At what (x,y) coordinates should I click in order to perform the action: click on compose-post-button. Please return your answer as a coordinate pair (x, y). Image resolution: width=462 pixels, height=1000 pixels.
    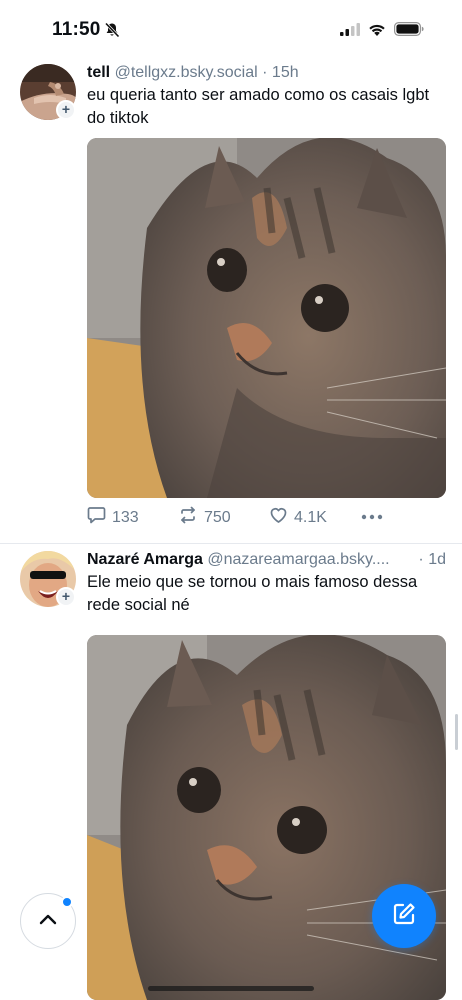
    Looking at the image, I should click on (404, 916).